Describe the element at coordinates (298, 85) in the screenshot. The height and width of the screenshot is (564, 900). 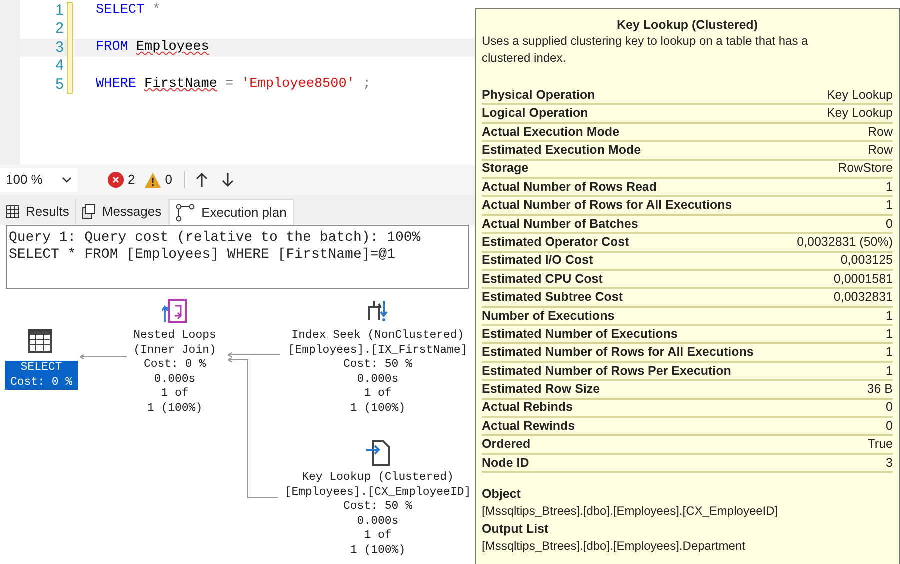
I see `code-token: 'Employee8500'` at that location.